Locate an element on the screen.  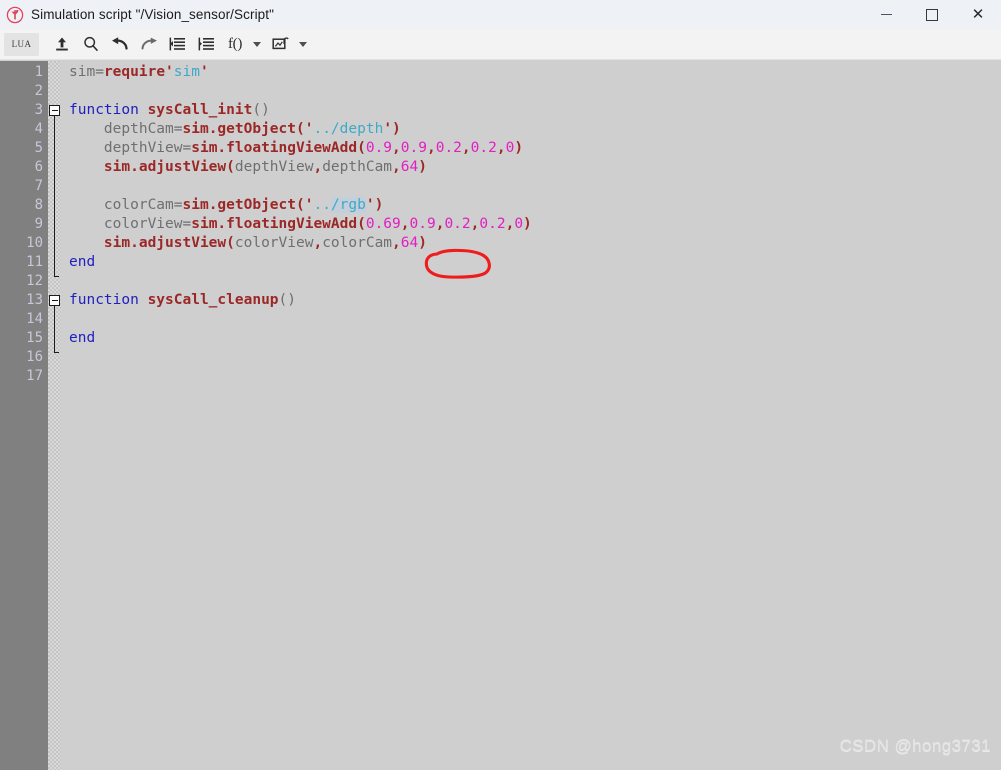
maximize-button is located at coordinates (932, 14).